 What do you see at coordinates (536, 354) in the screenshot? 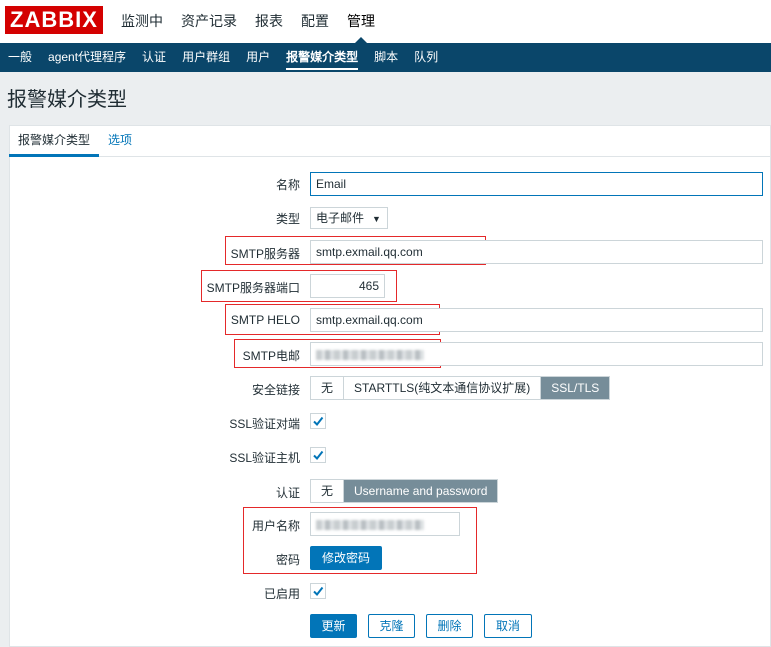
I see `smtp-email-input` at bounding box center [536, 354].